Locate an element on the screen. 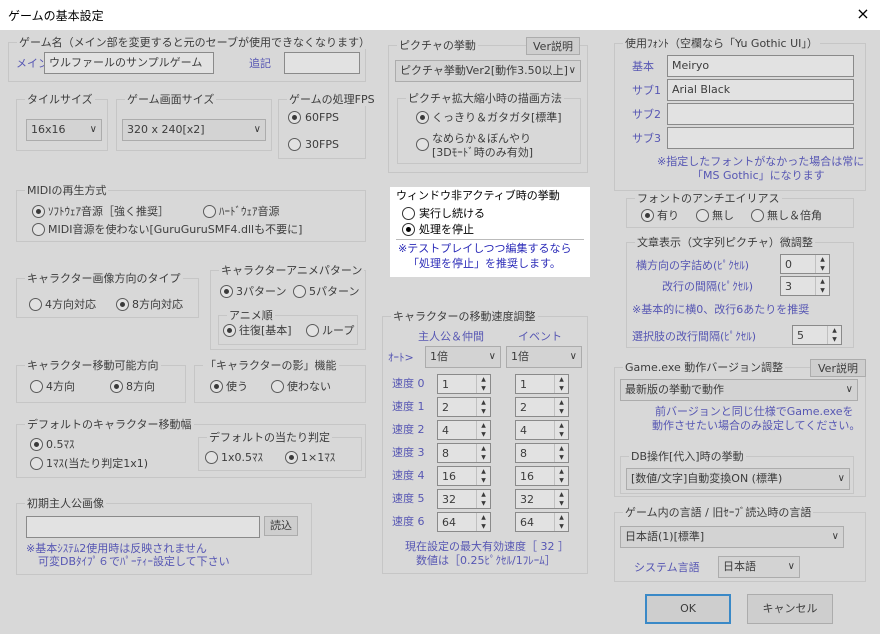  load-button: 読込 is located at coordinates (281, 526).